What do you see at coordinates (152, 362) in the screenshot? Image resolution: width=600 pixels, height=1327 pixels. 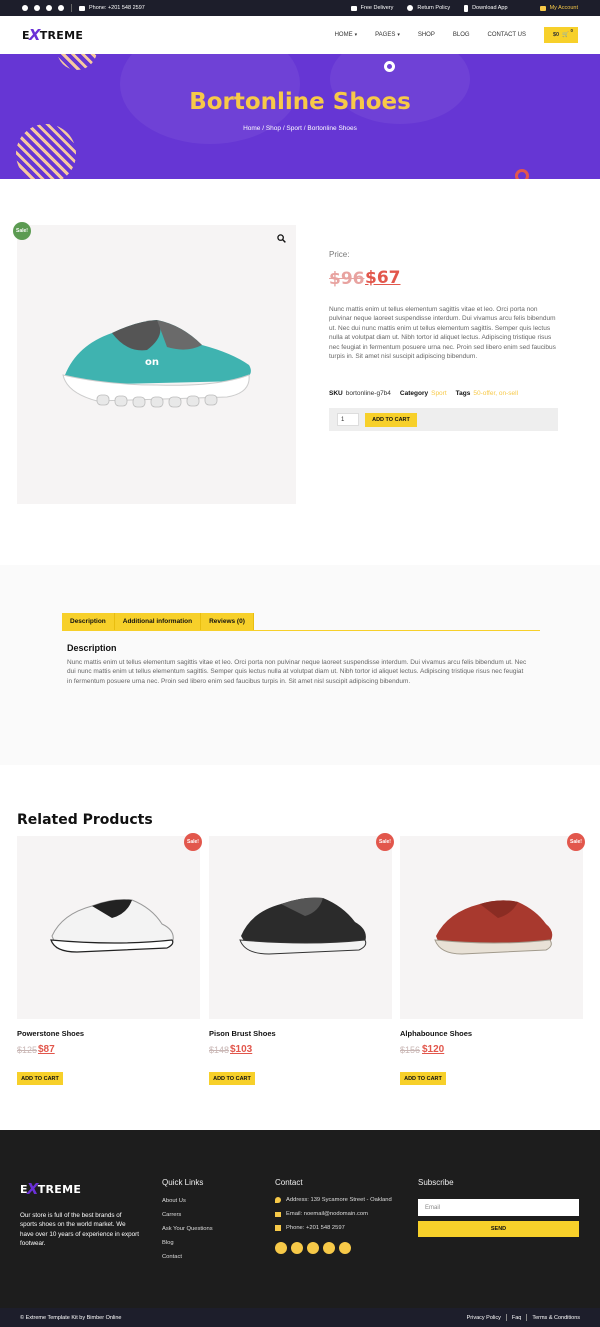 I see `svg-text: on` at bounding box center [152, 362].